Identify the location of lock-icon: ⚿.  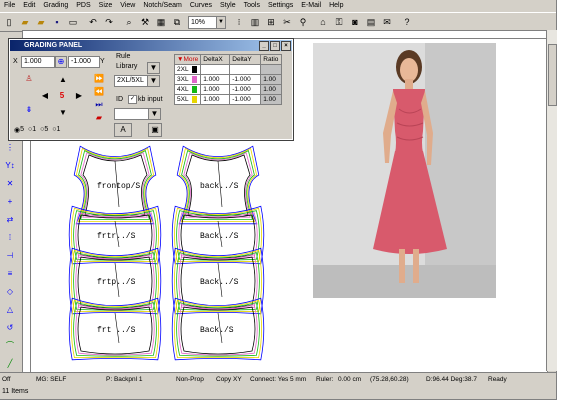
(339, 22).